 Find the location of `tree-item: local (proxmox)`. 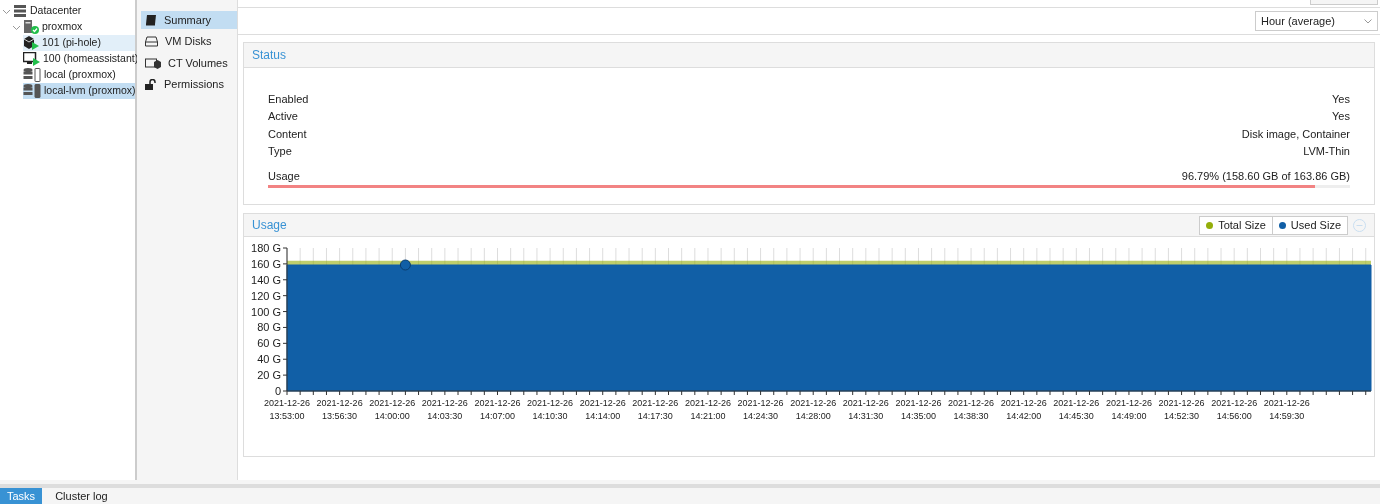

tree-item: local (proxmox) is located at coordinates (79, 75).